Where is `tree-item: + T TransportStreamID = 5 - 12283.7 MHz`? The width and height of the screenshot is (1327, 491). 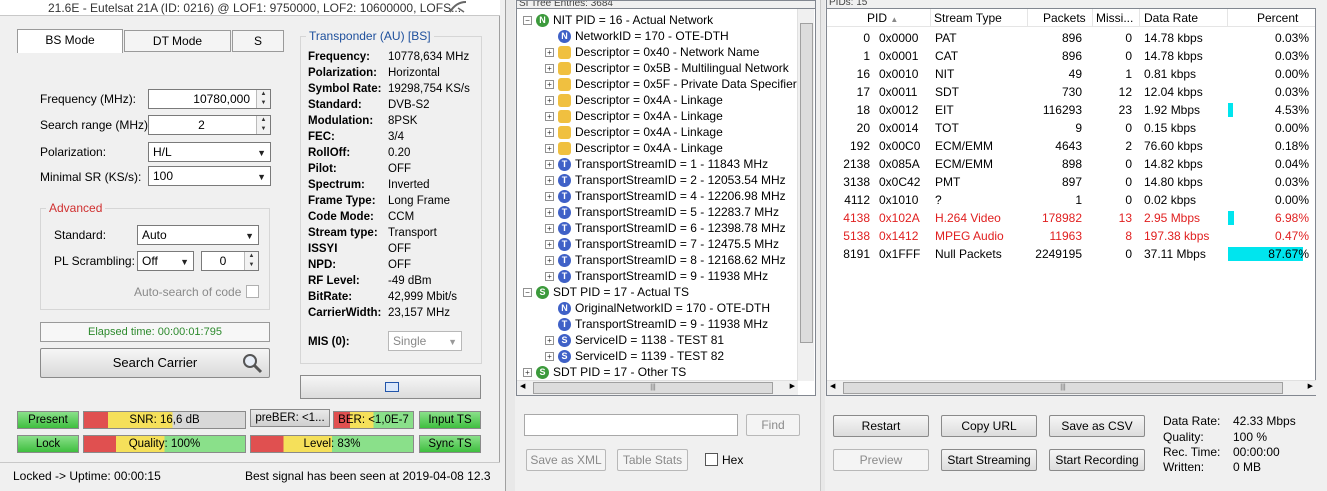
tree-item: + T TransportStreamID = 5 - 12283.7 MHz is located at coordinates (662, 212).